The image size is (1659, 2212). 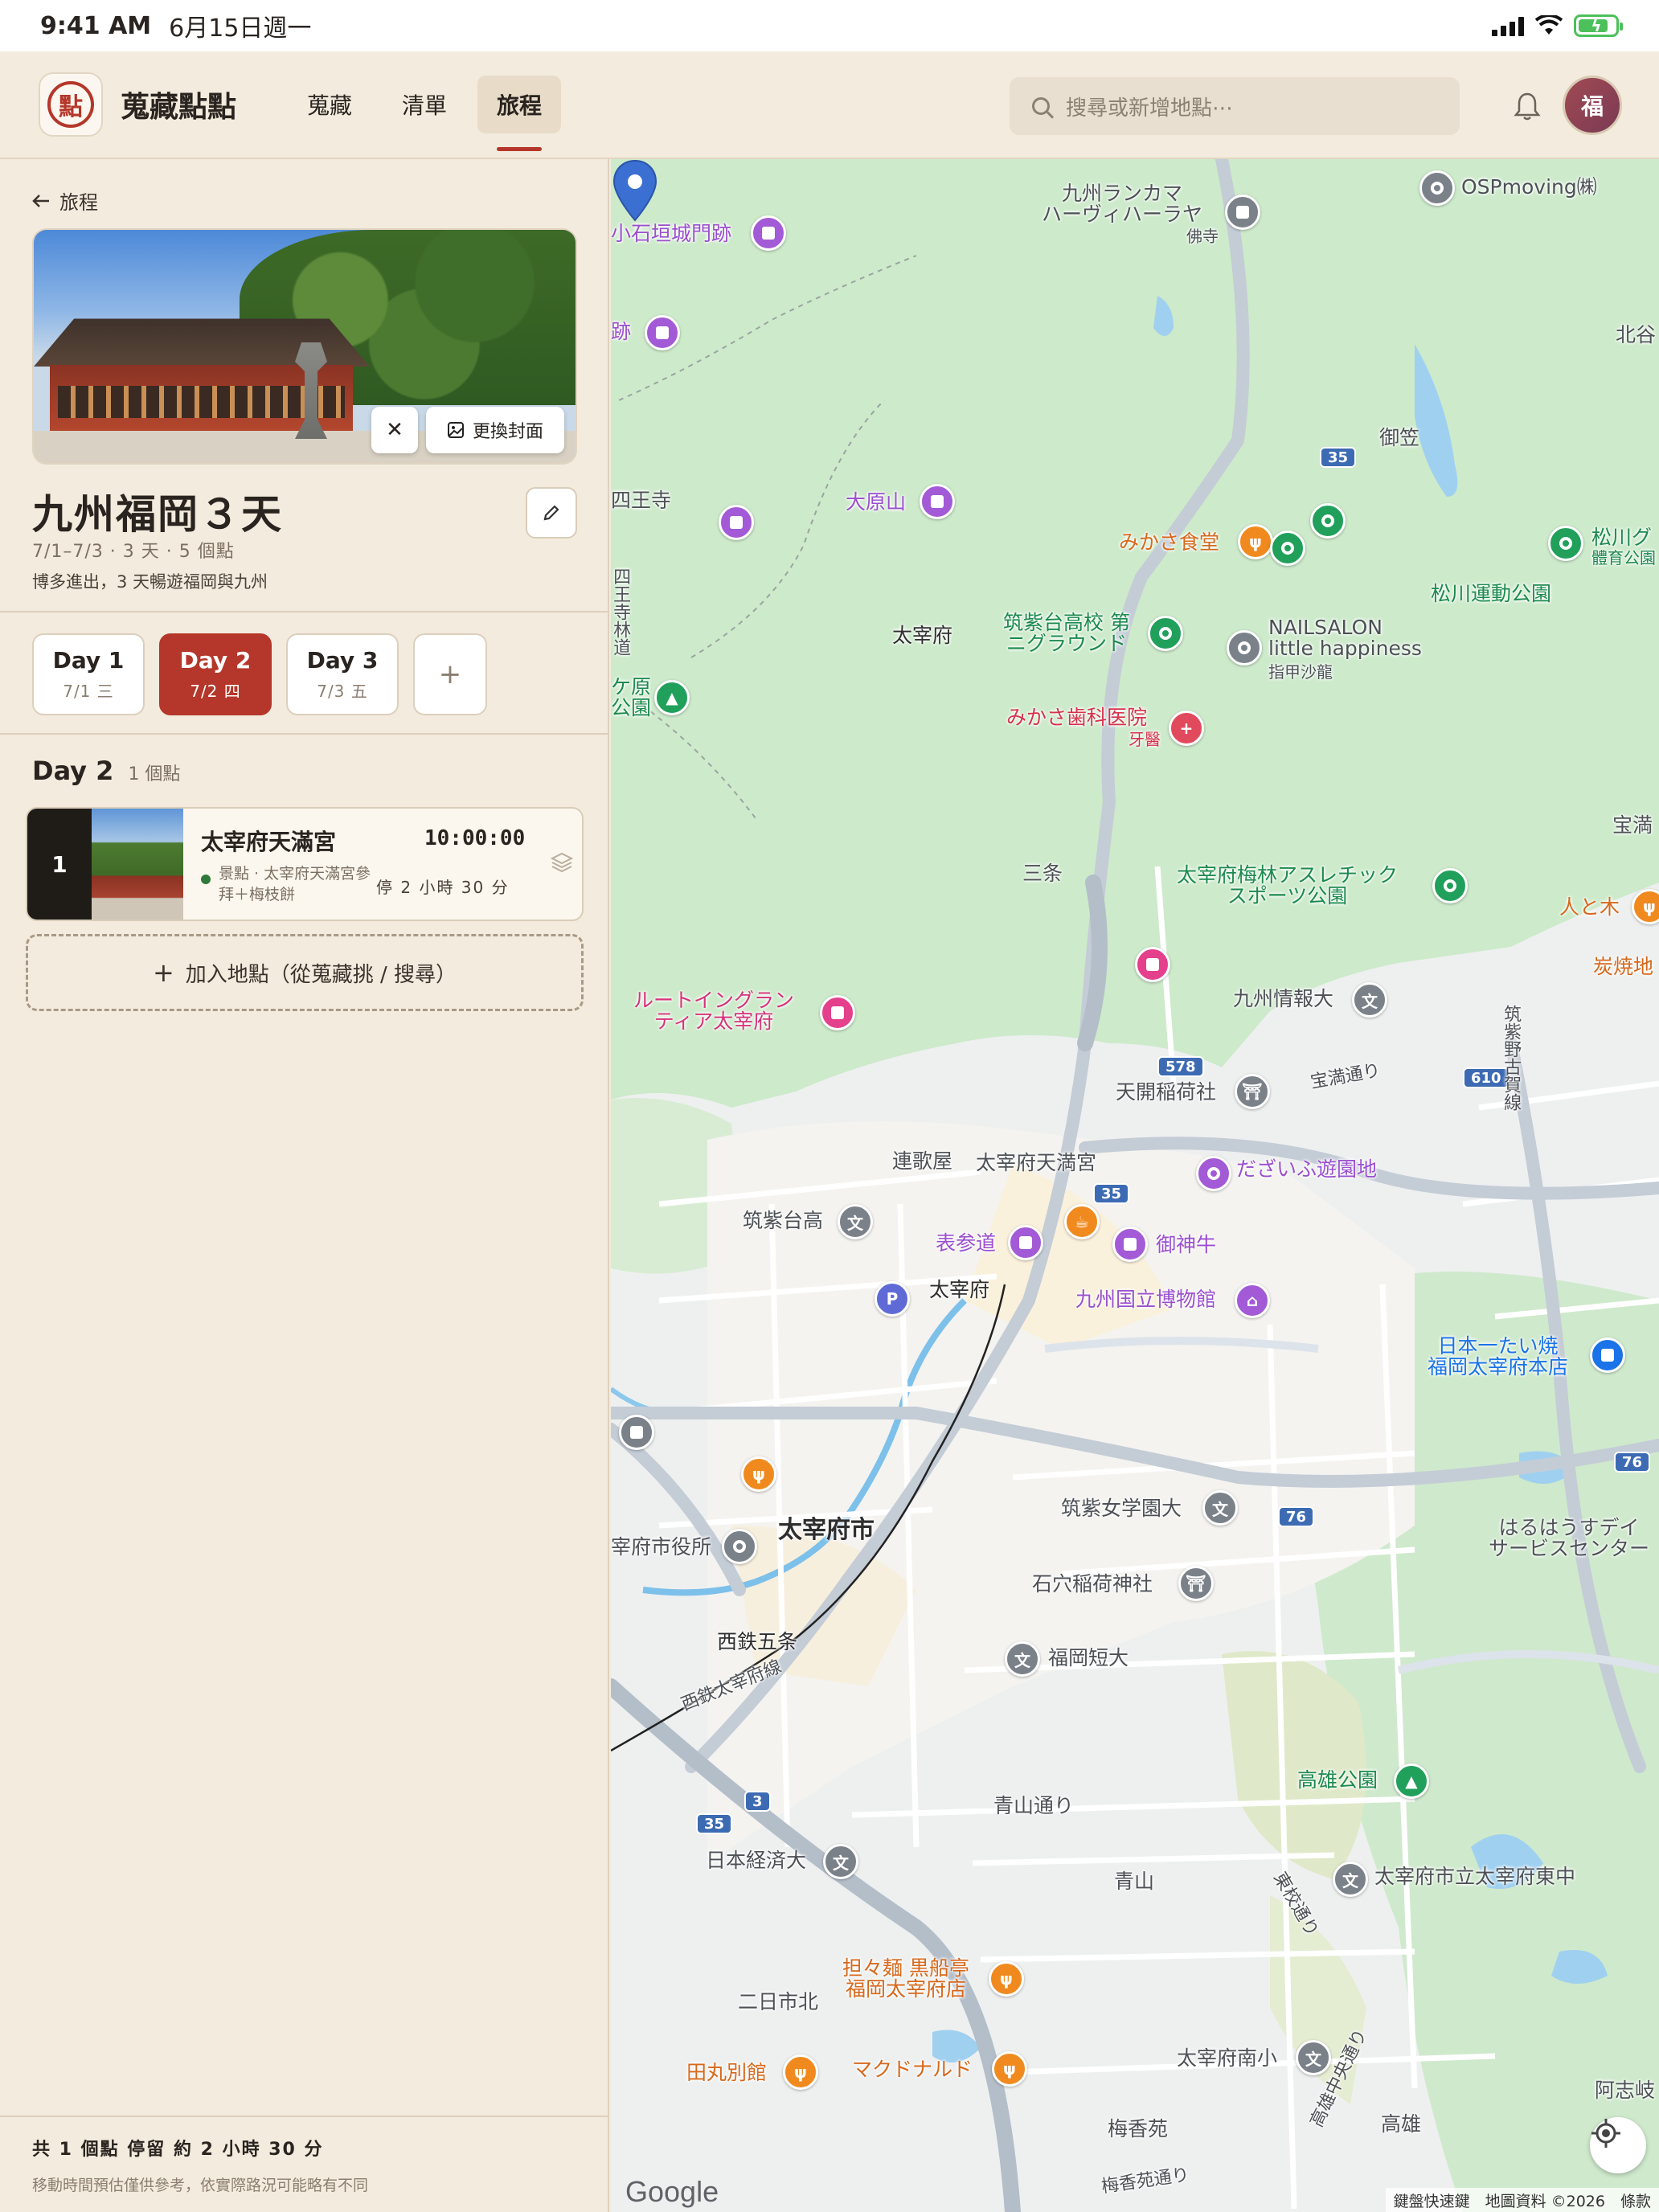 I want to click on day-tab-1: Day 1 7/1 三, so click(x=88, y=674).